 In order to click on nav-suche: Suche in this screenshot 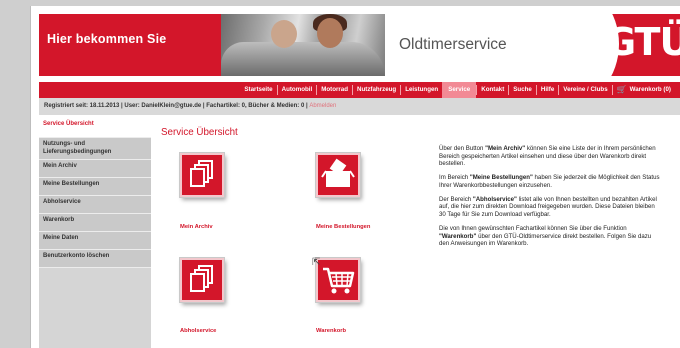, I will do `click(522, 90)`.